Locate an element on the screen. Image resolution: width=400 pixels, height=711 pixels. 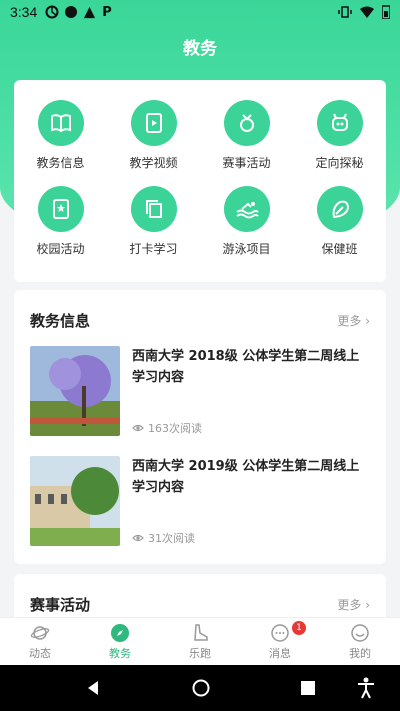
tab-dynamic: 动态 is located at coordinates (40, 641).